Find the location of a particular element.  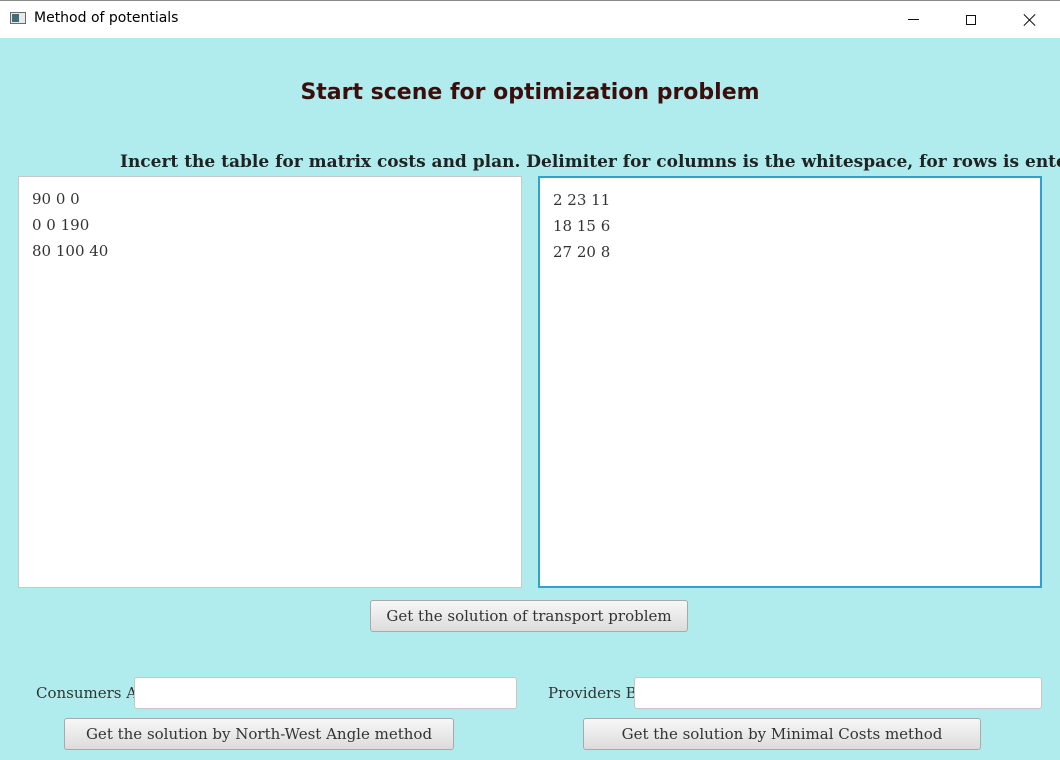

providers-label: Providers B is located at coordinates (592, 693).